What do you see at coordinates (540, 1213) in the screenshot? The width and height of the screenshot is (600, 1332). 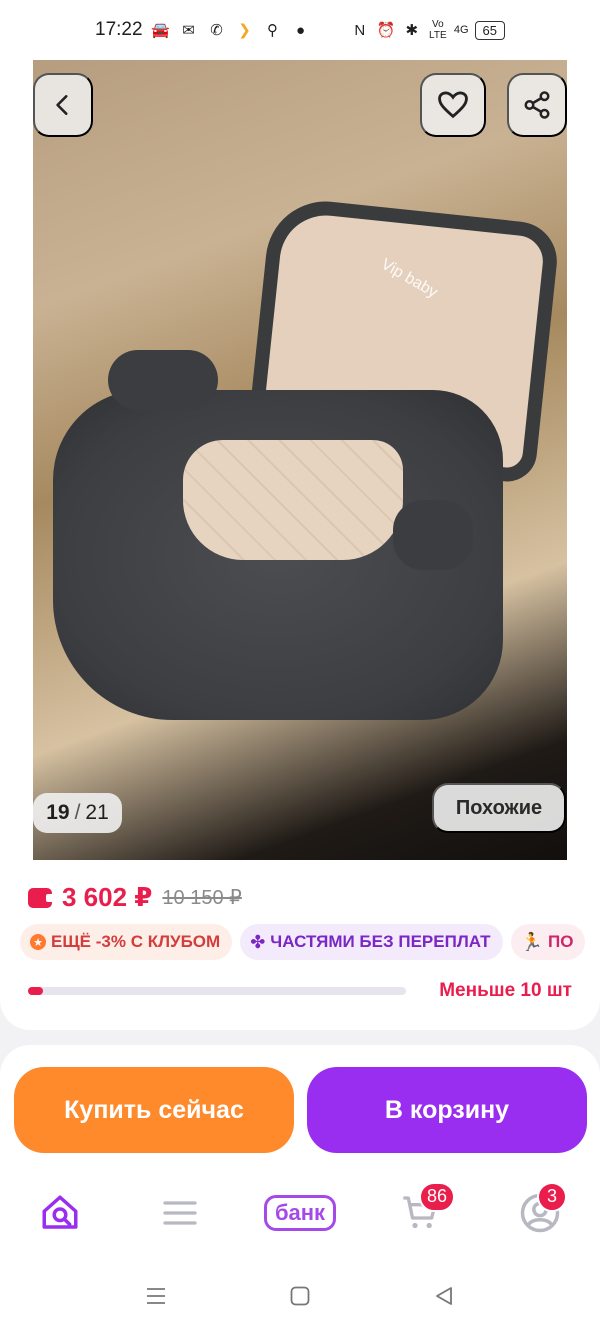 I see `nav-profile: 3` at bounding box center [540, 1213].